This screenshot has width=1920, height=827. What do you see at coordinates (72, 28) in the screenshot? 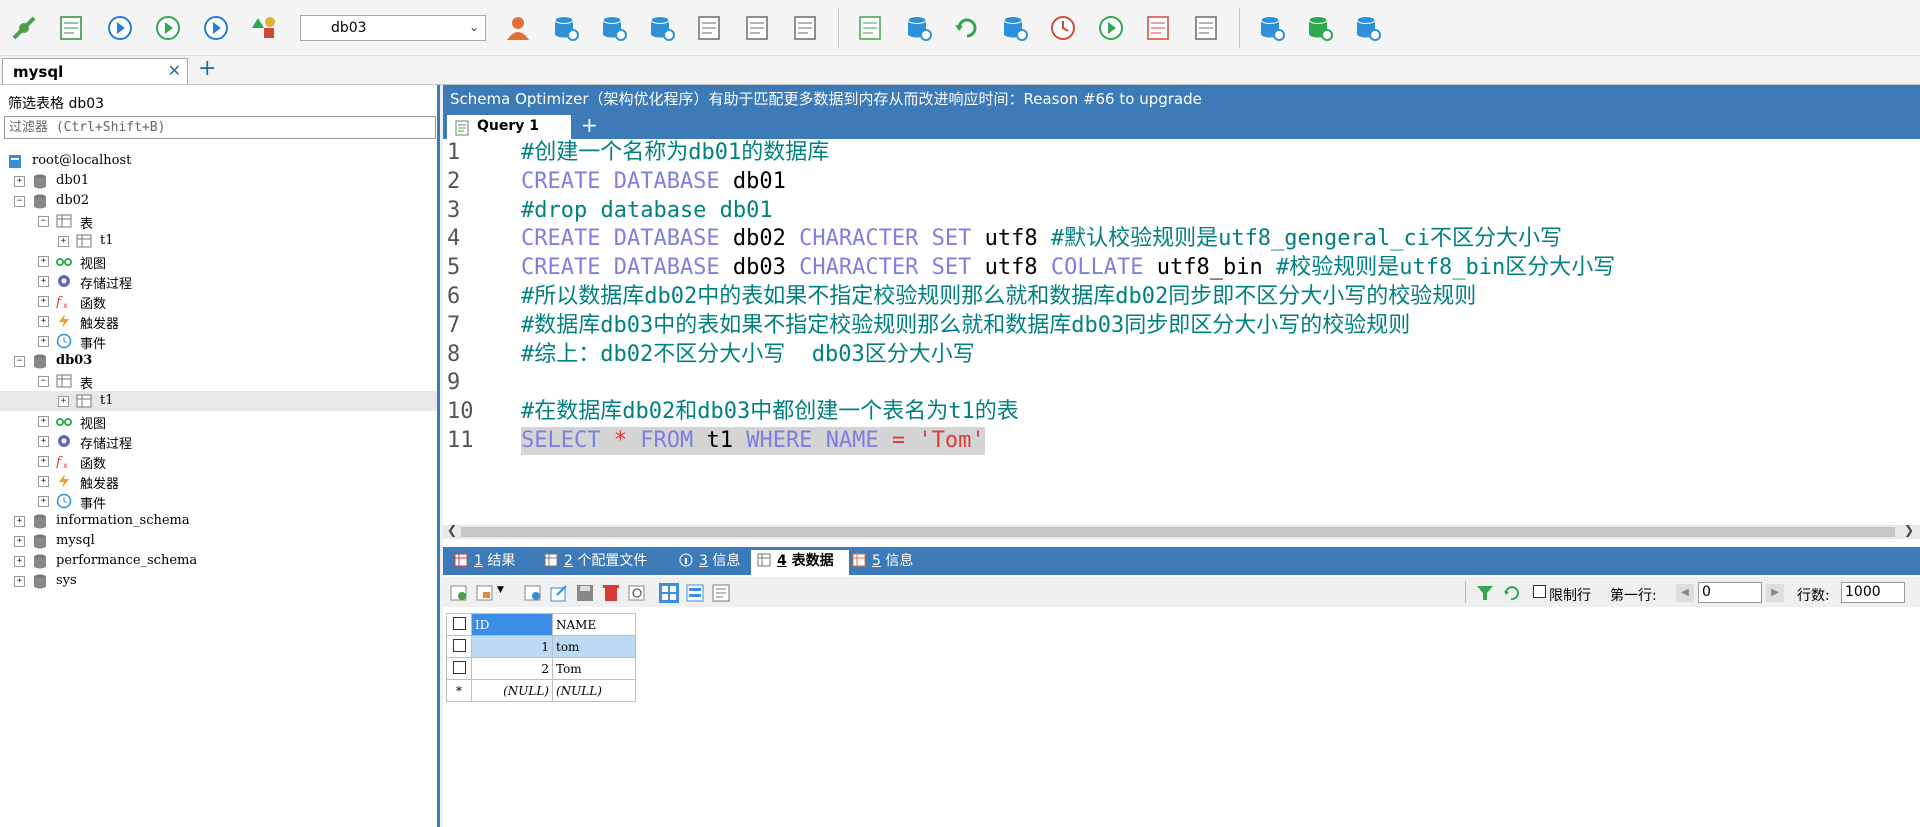
I see `new-query-button` at bounding box center [72, 28].